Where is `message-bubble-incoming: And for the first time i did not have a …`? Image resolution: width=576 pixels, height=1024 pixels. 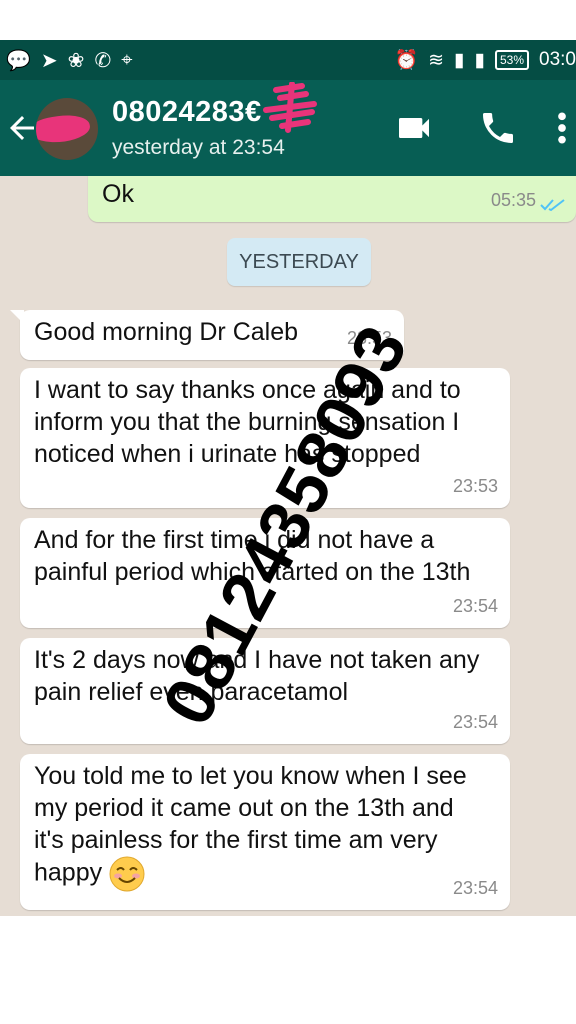 message-bubble-incoming: And for the first time i did not have a … is located at coordinates (265, 573).